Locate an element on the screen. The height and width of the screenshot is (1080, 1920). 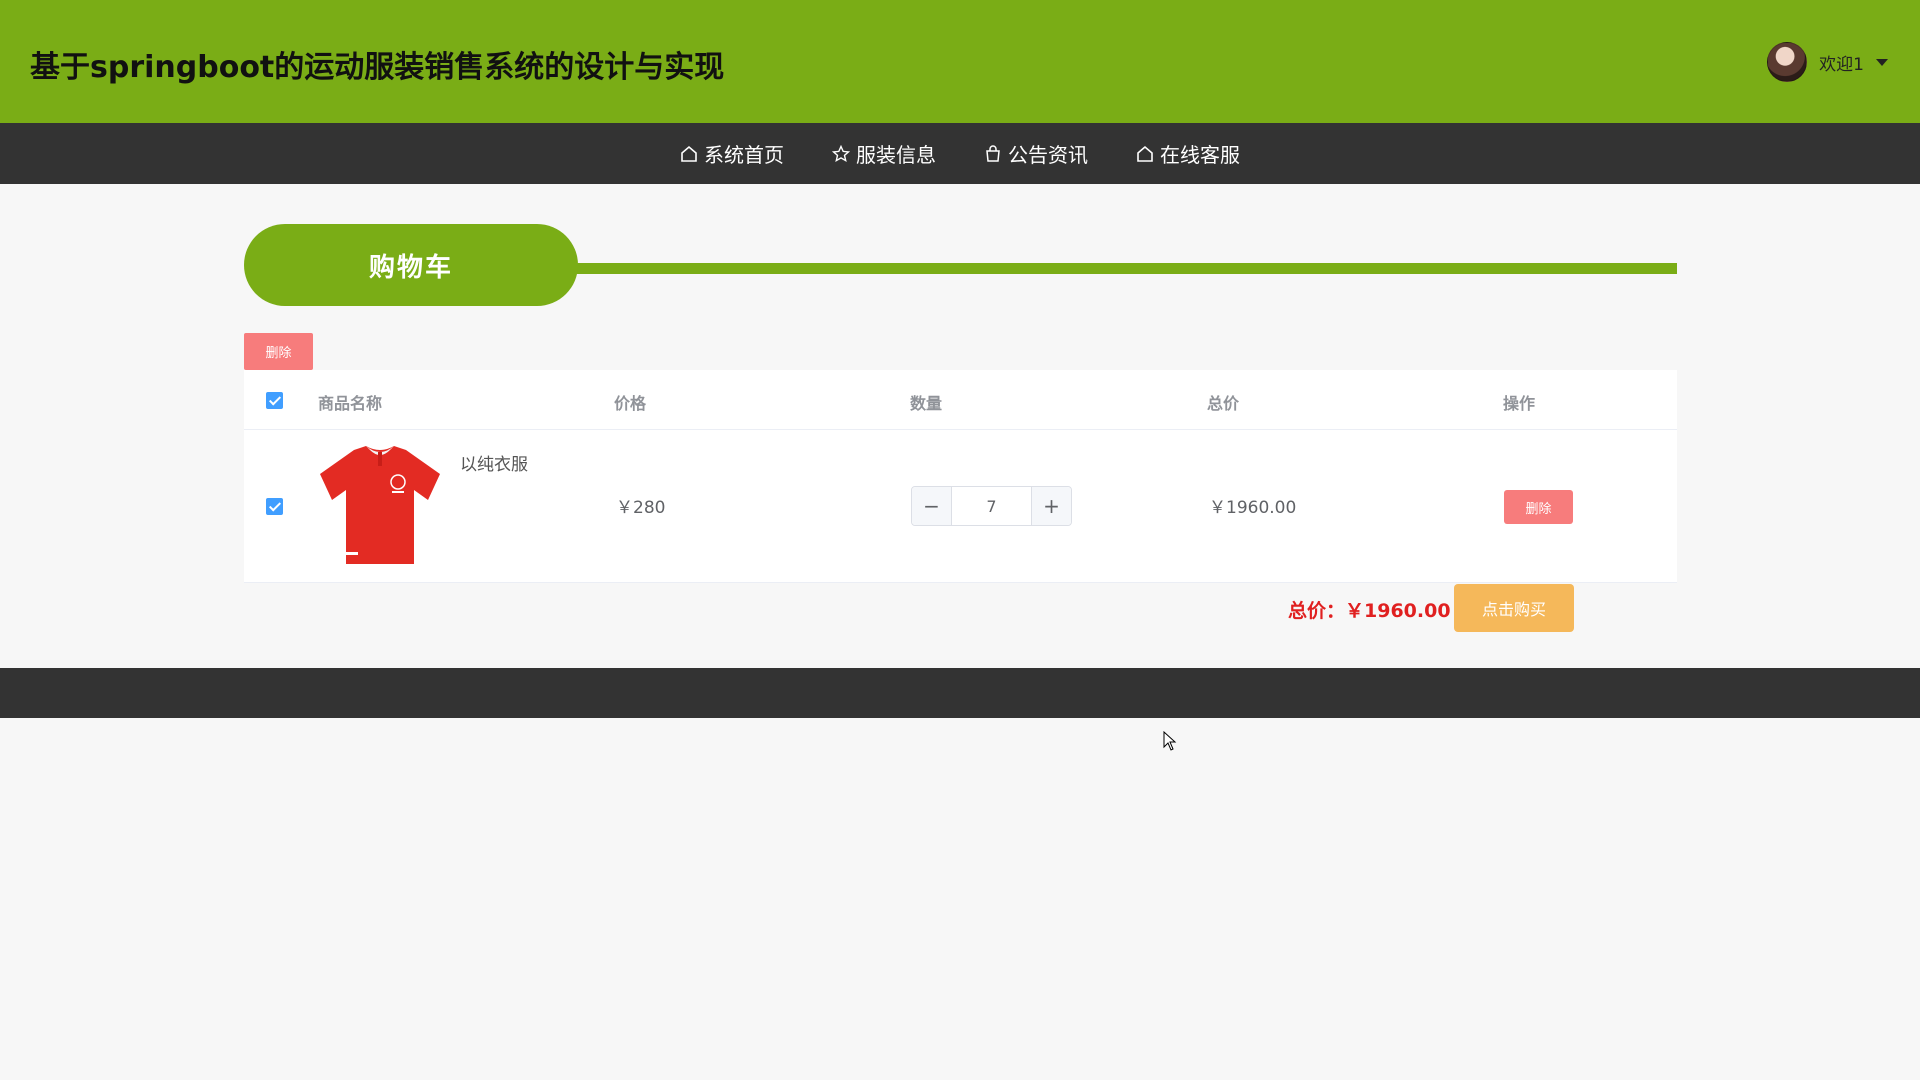
column-header-name: 商品名称 is located at coordinates (350, 403).